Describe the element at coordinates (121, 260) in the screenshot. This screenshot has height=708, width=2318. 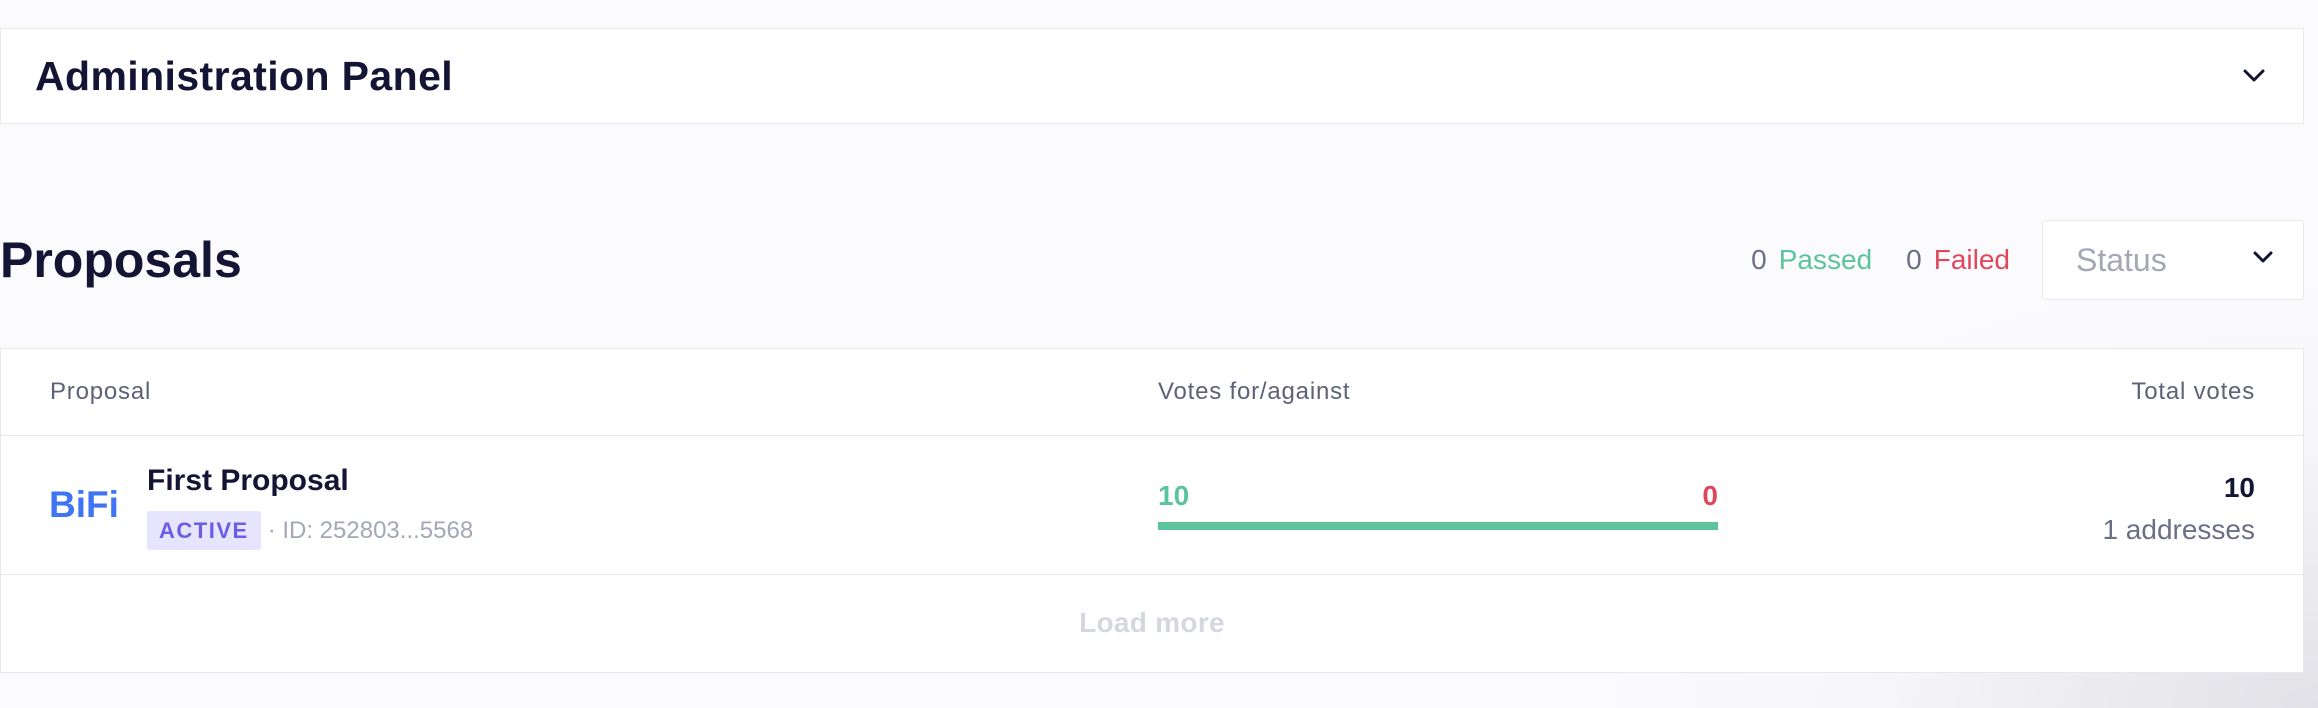
I see `proposals-title: Proposals` at that location.